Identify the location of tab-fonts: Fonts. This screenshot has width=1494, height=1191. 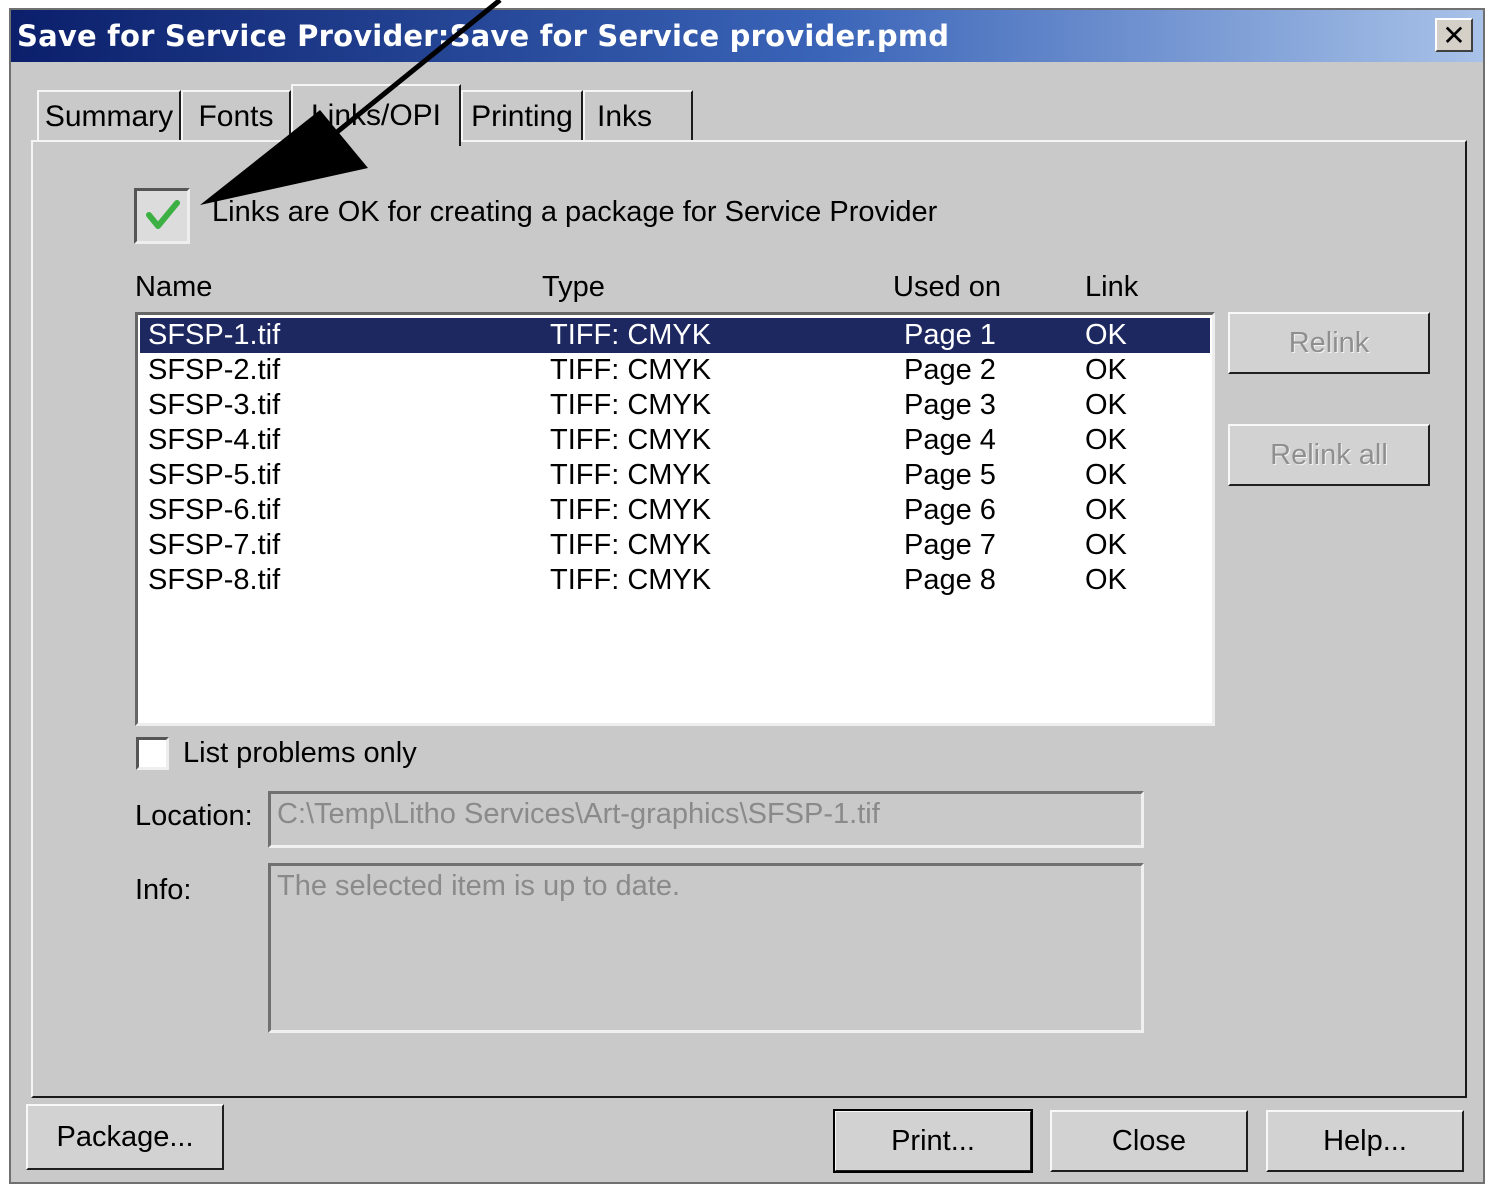
(236, 116).